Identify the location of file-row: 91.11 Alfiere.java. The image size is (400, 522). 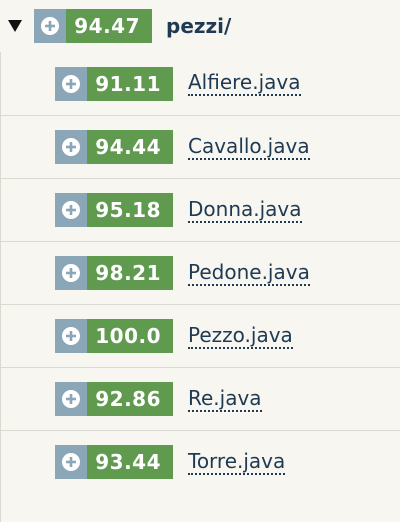
(200, 83).